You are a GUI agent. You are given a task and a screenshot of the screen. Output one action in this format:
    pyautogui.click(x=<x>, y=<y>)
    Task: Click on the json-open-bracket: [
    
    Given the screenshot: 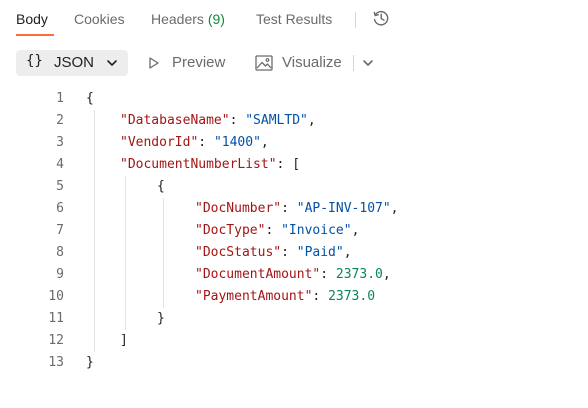 What is the action you would take?
    pyautogui.click(x=296, y=164)
    